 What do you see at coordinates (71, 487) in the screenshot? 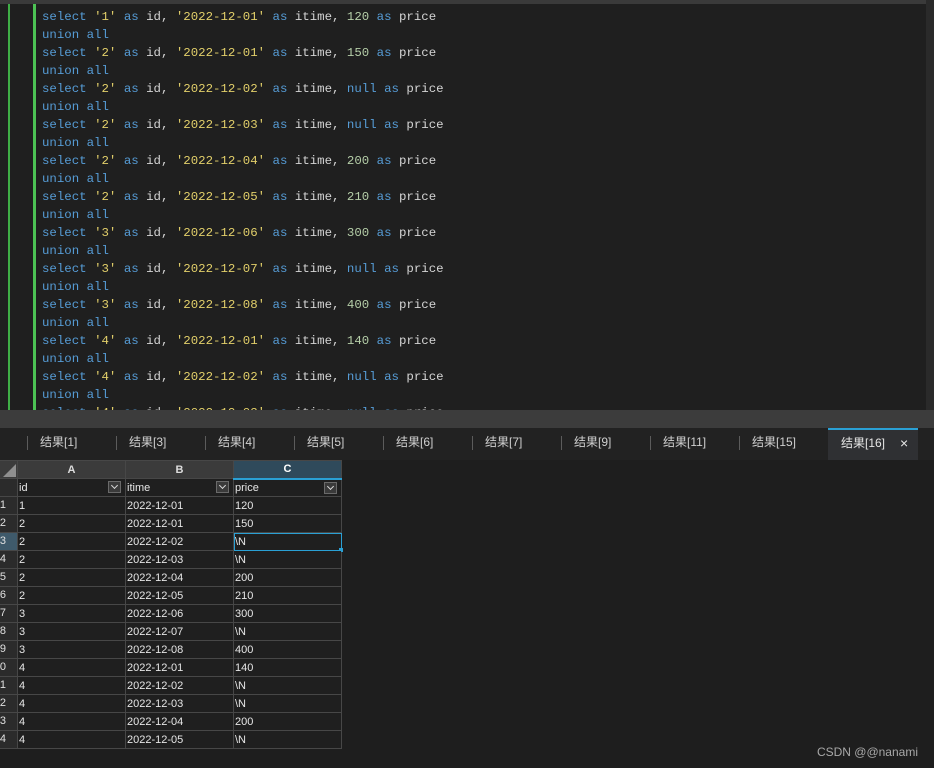
I see `field-header-id: id` at bounding box center [71, 487].